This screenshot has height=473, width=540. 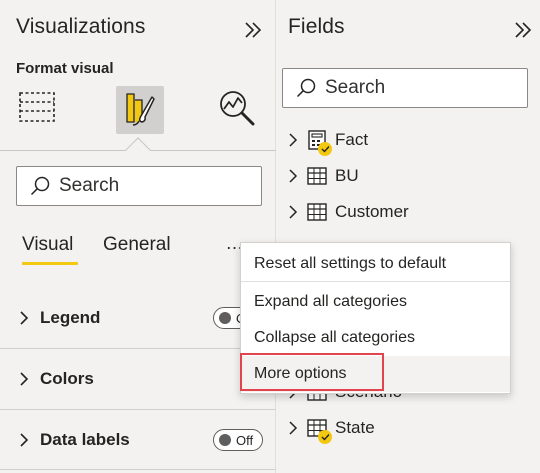 What do you see at coordinates (405, 88) in the screenshot?
I see `fields-search-input: Search` at bounding box center [405, 88].